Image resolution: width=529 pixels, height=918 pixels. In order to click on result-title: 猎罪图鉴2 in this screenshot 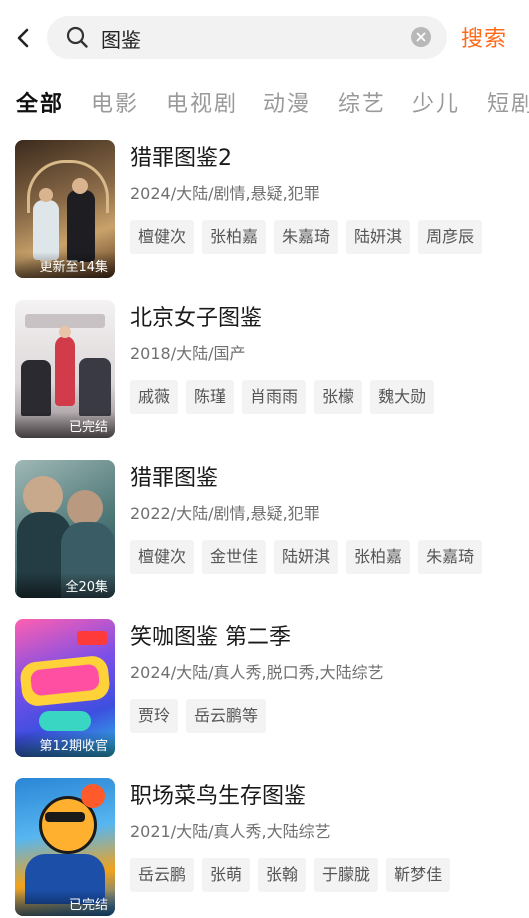, I will do `click(181, 158)`.